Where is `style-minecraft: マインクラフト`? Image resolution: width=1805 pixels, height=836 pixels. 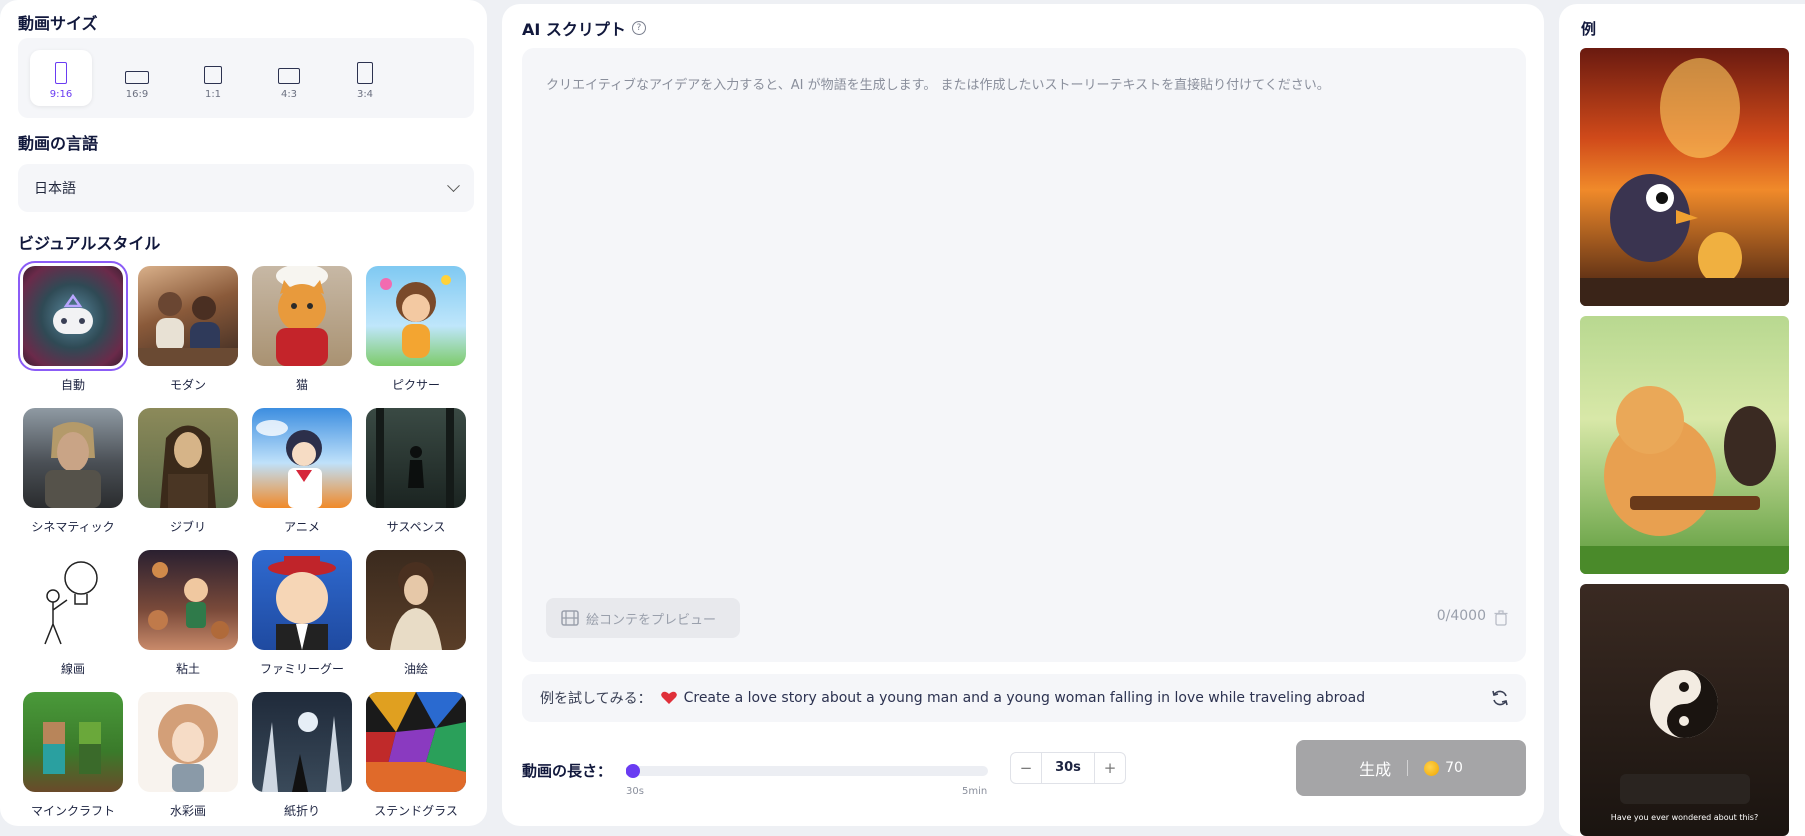 style-minecraft: マインクラフト is located at coordinates (73, 755).